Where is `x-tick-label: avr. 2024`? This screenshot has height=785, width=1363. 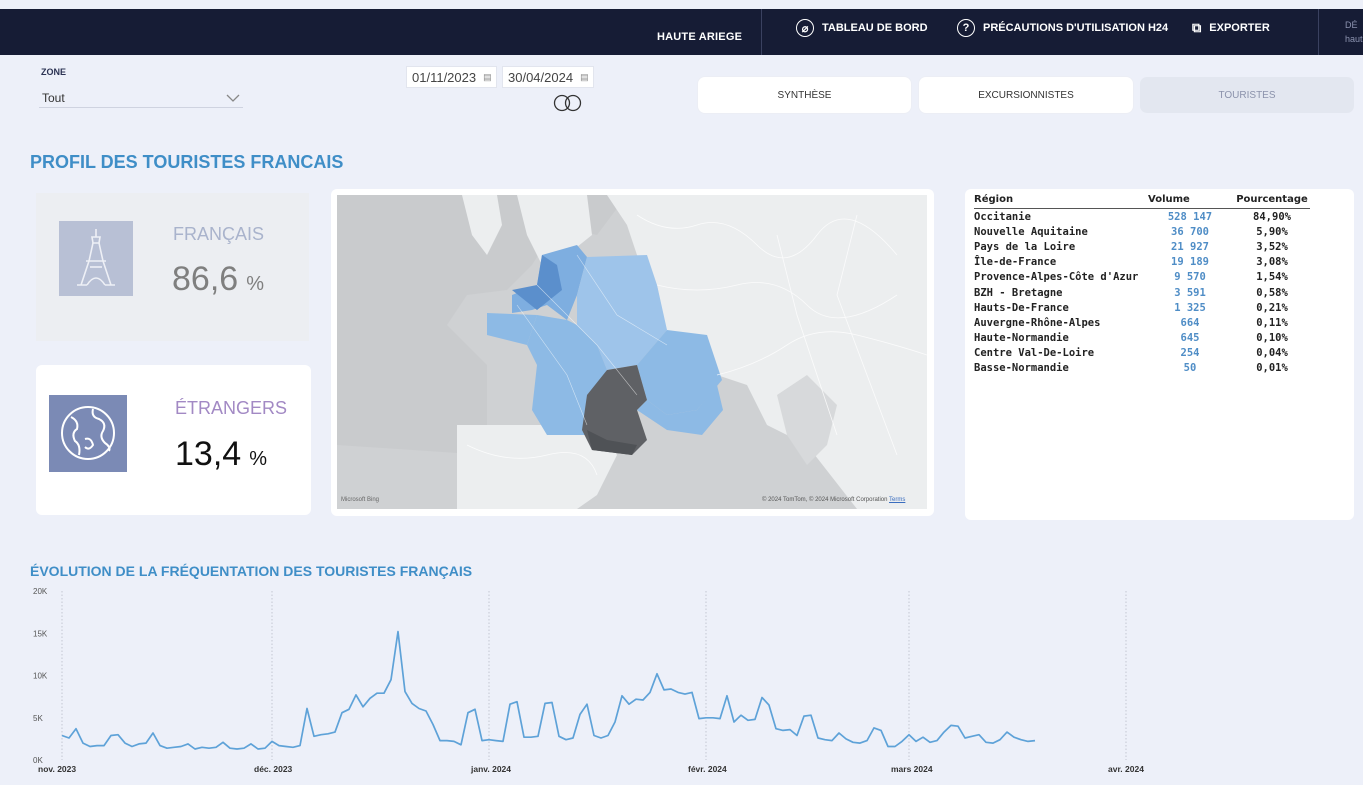
x-tick-label: avr. 2024 is located at coordinates (1126, 769).